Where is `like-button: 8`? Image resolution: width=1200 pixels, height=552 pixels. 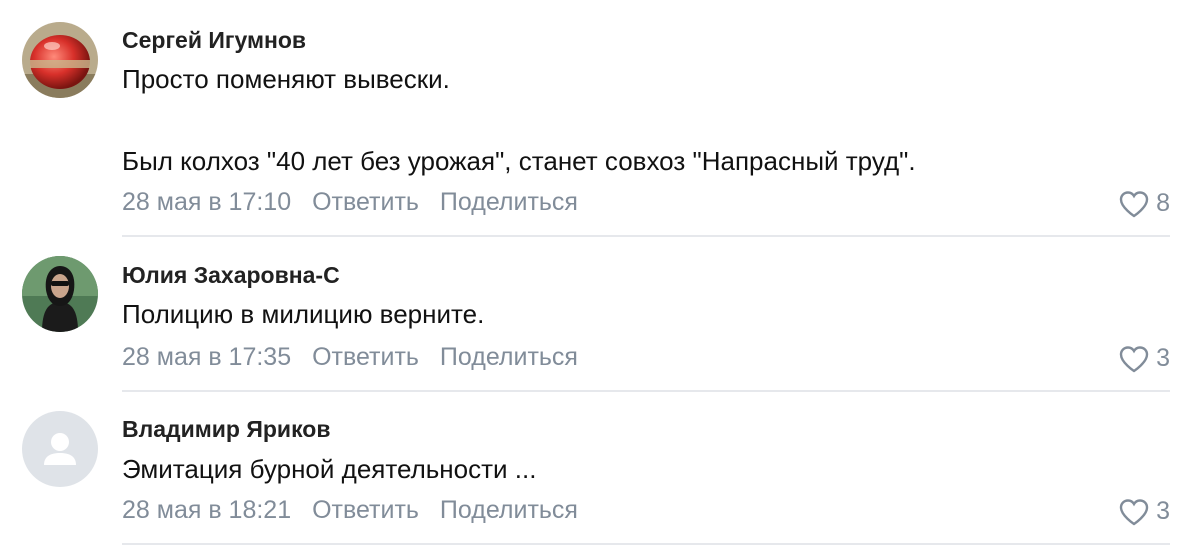 like-button: 8 is located at coordinates (1144, 203).